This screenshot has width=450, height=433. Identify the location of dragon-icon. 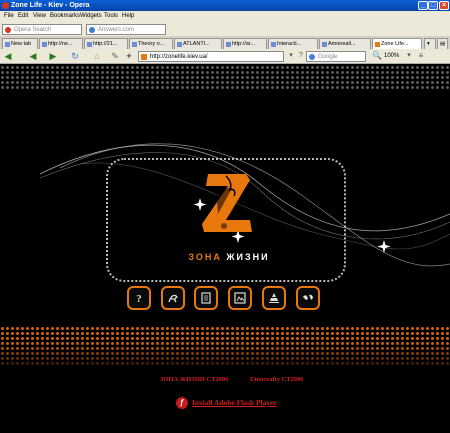
(173, 298).